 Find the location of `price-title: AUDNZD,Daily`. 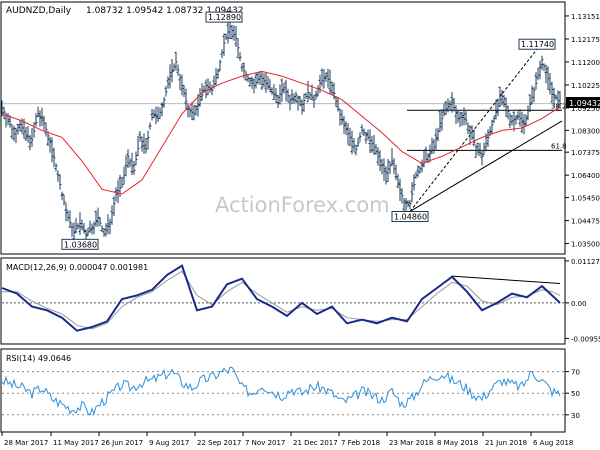

price-title: AUDNZD,Daily is located at coordinates (39, 11).